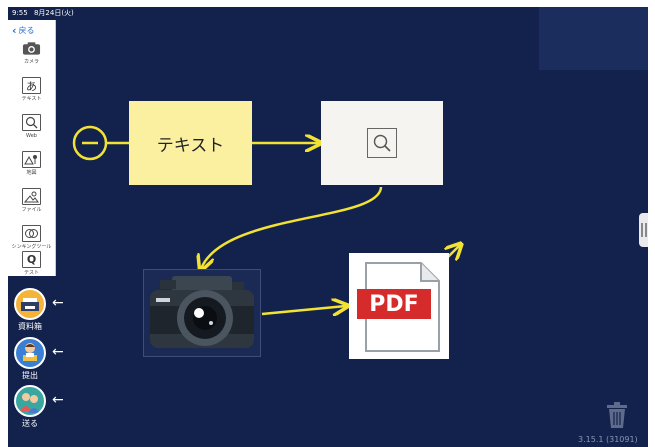  I want to click on text-icon: あ, so click(31, 85).